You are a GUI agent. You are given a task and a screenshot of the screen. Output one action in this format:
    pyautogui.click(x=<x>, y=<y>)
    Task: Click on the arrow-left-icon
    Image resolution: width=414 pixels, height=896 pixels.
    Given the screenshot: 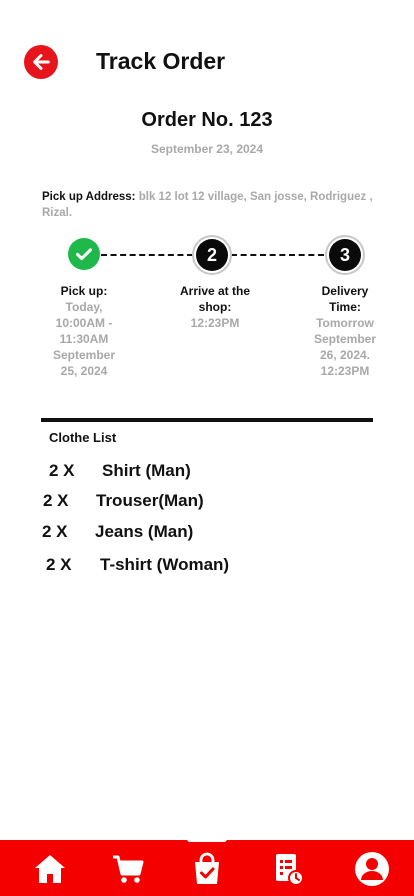 What is the action you would take?
    pyautogui.click(x=41, y=62)
    